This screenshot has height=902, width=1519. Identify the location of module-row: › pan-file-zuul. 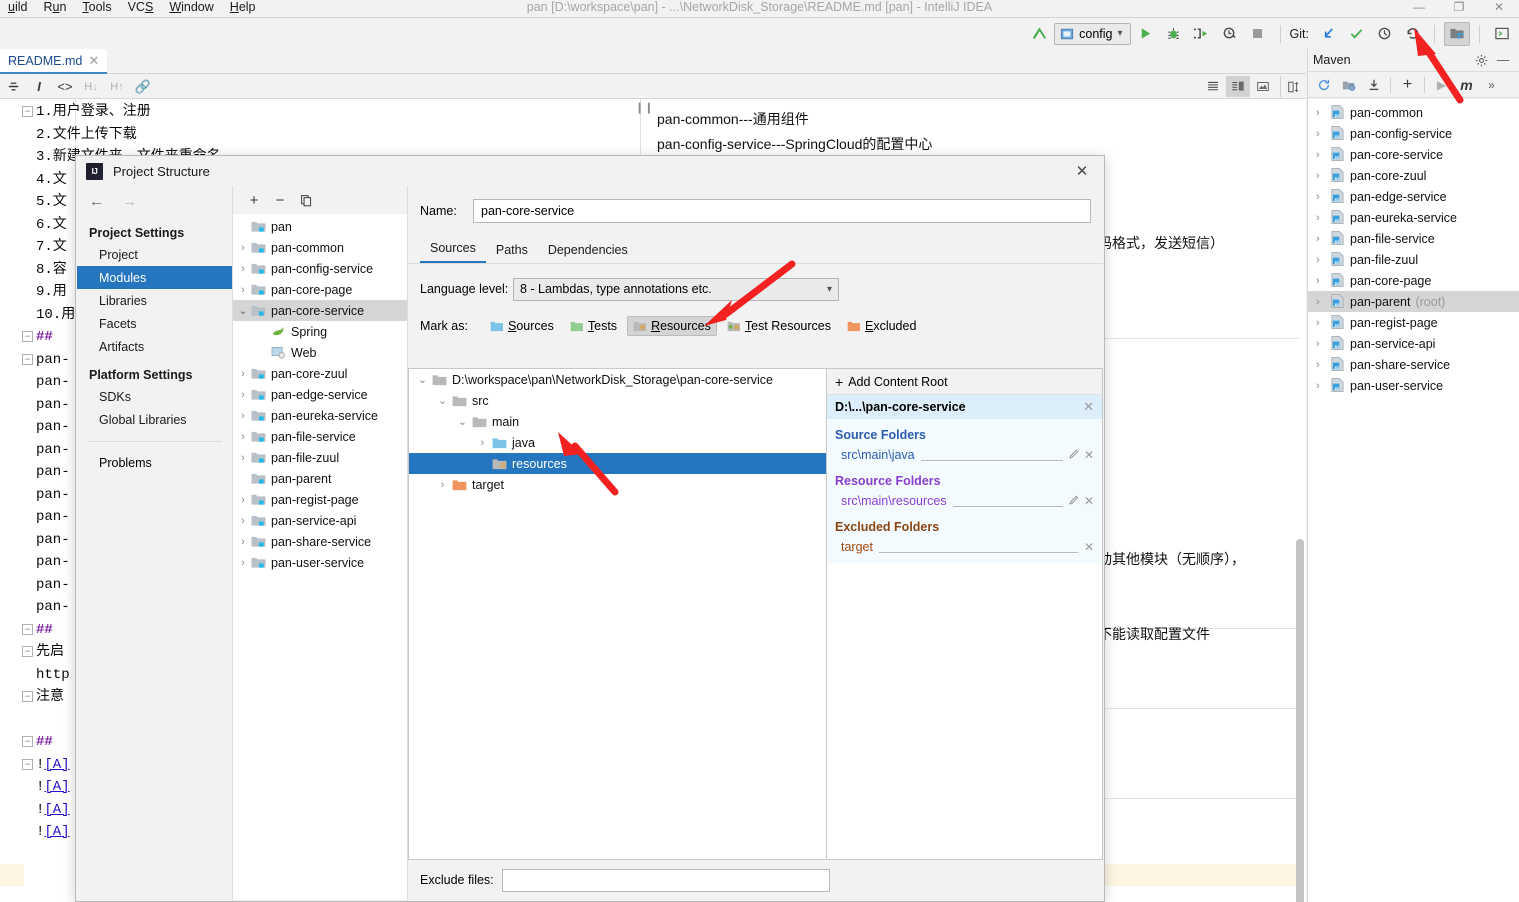
(320, 457).